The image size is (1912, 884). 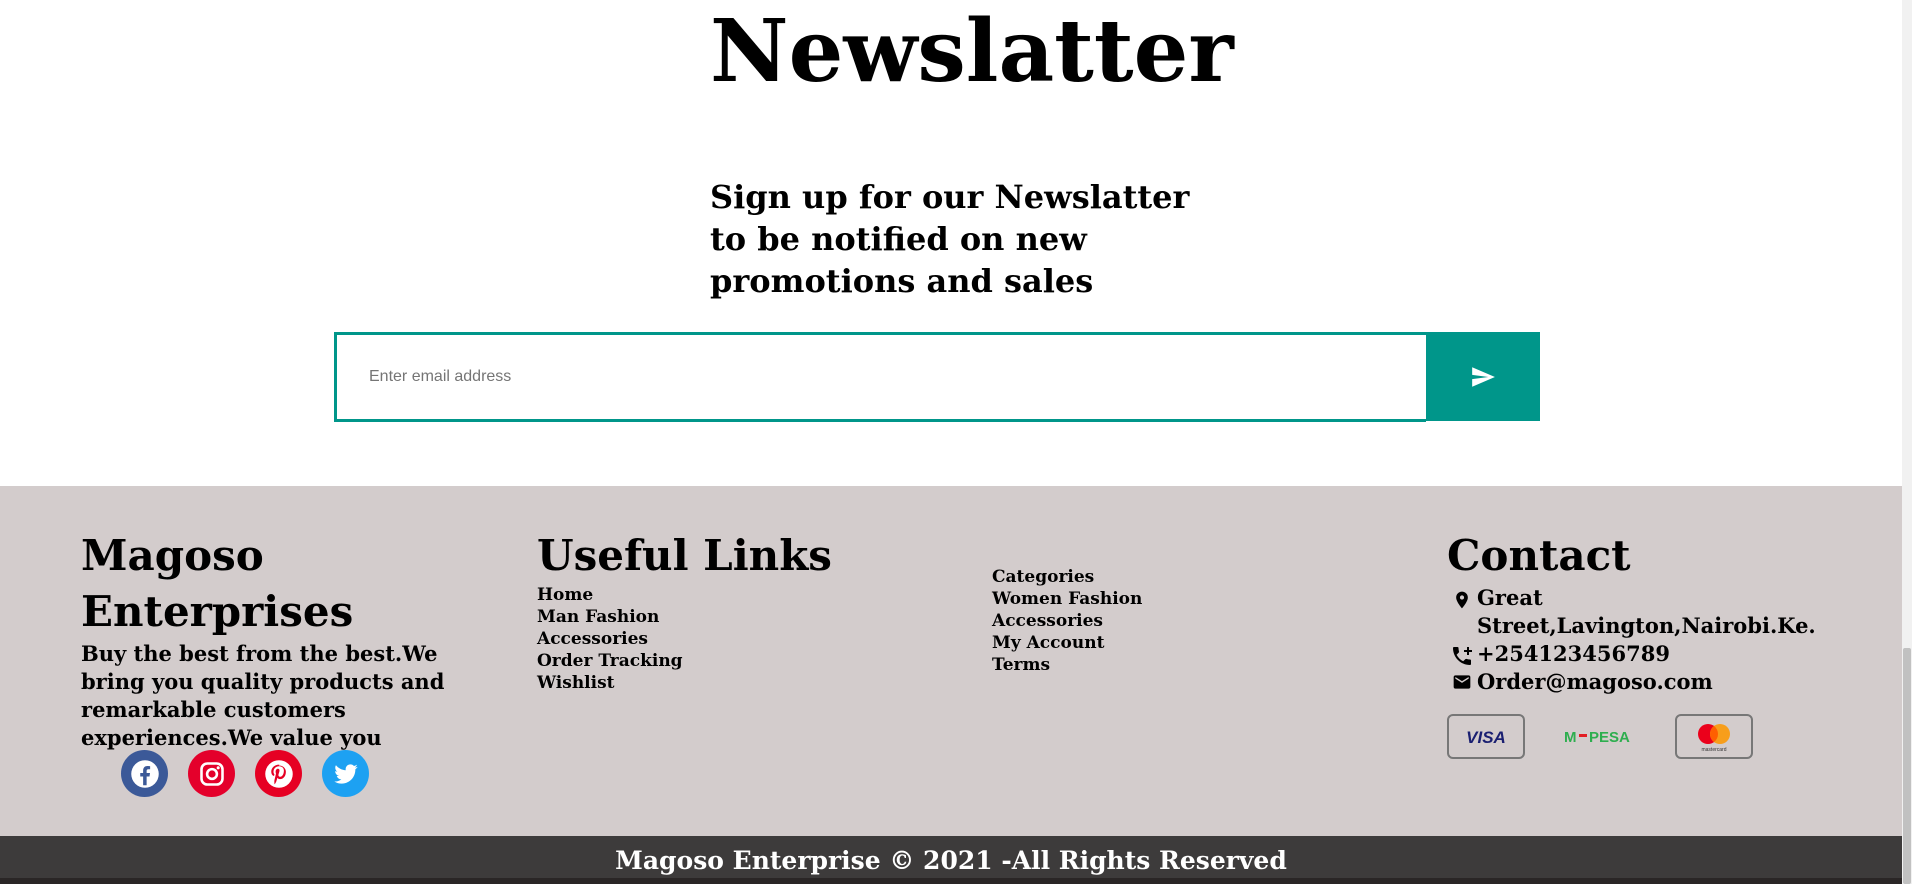 I want to click on instagram-icon, so click(x=211, y=773).